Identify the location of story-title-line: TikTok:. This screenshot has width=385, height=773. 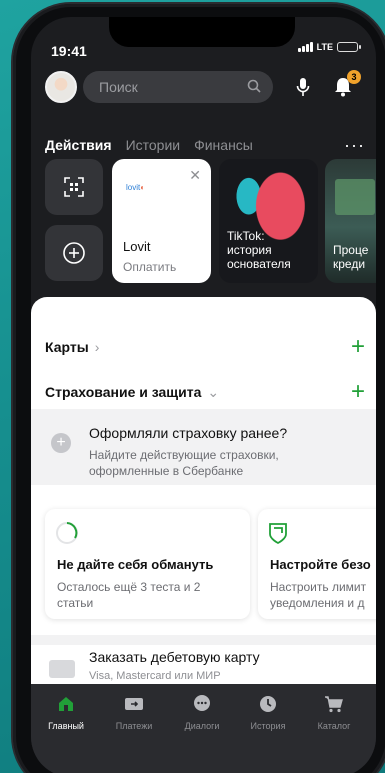
(246, 236).